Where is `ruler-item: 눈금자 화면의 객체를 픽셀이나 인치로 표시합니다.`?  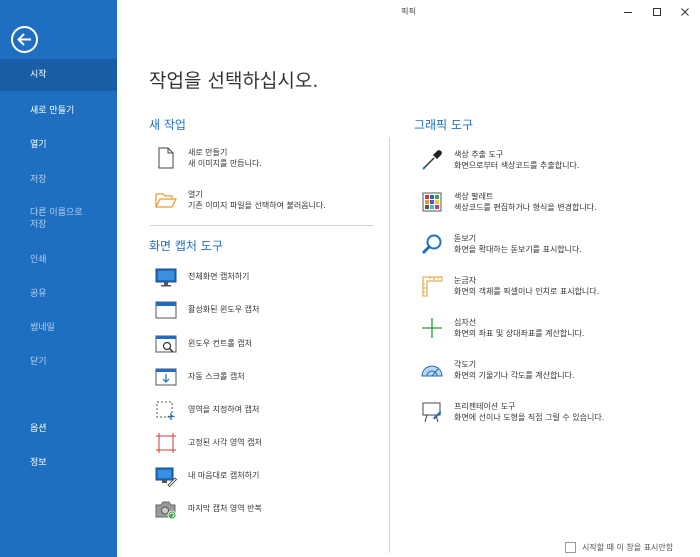 ruler-item: 눈금자 화면의 객체를 픽셀이나 인치로 표시합니다. is located at coordinates (510, 286).